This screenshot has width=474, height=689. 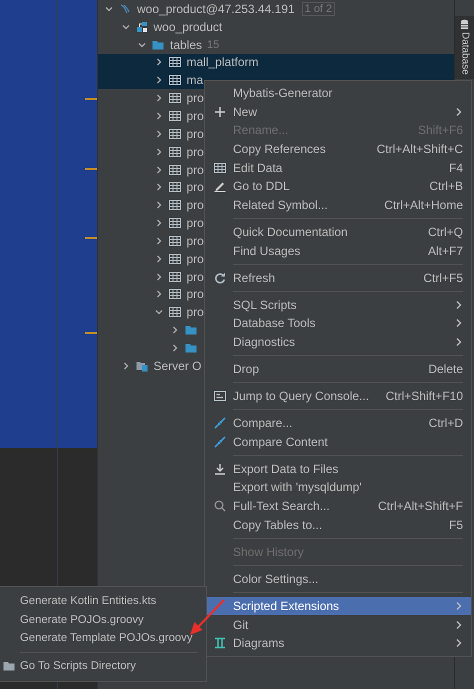 What do you see at coordinates (338, 624) in the screenshot?
I see `menu-item: Git` at bounding box center [338, 624].